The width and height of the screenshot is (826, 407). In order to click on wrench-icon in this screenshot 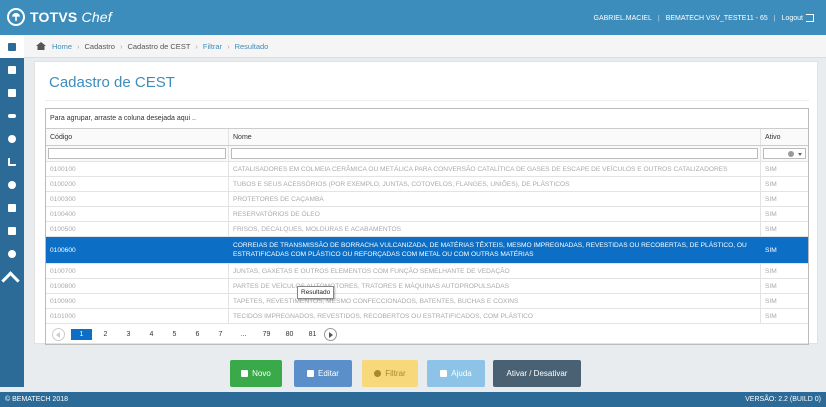, I will do `click(12, 115)`.